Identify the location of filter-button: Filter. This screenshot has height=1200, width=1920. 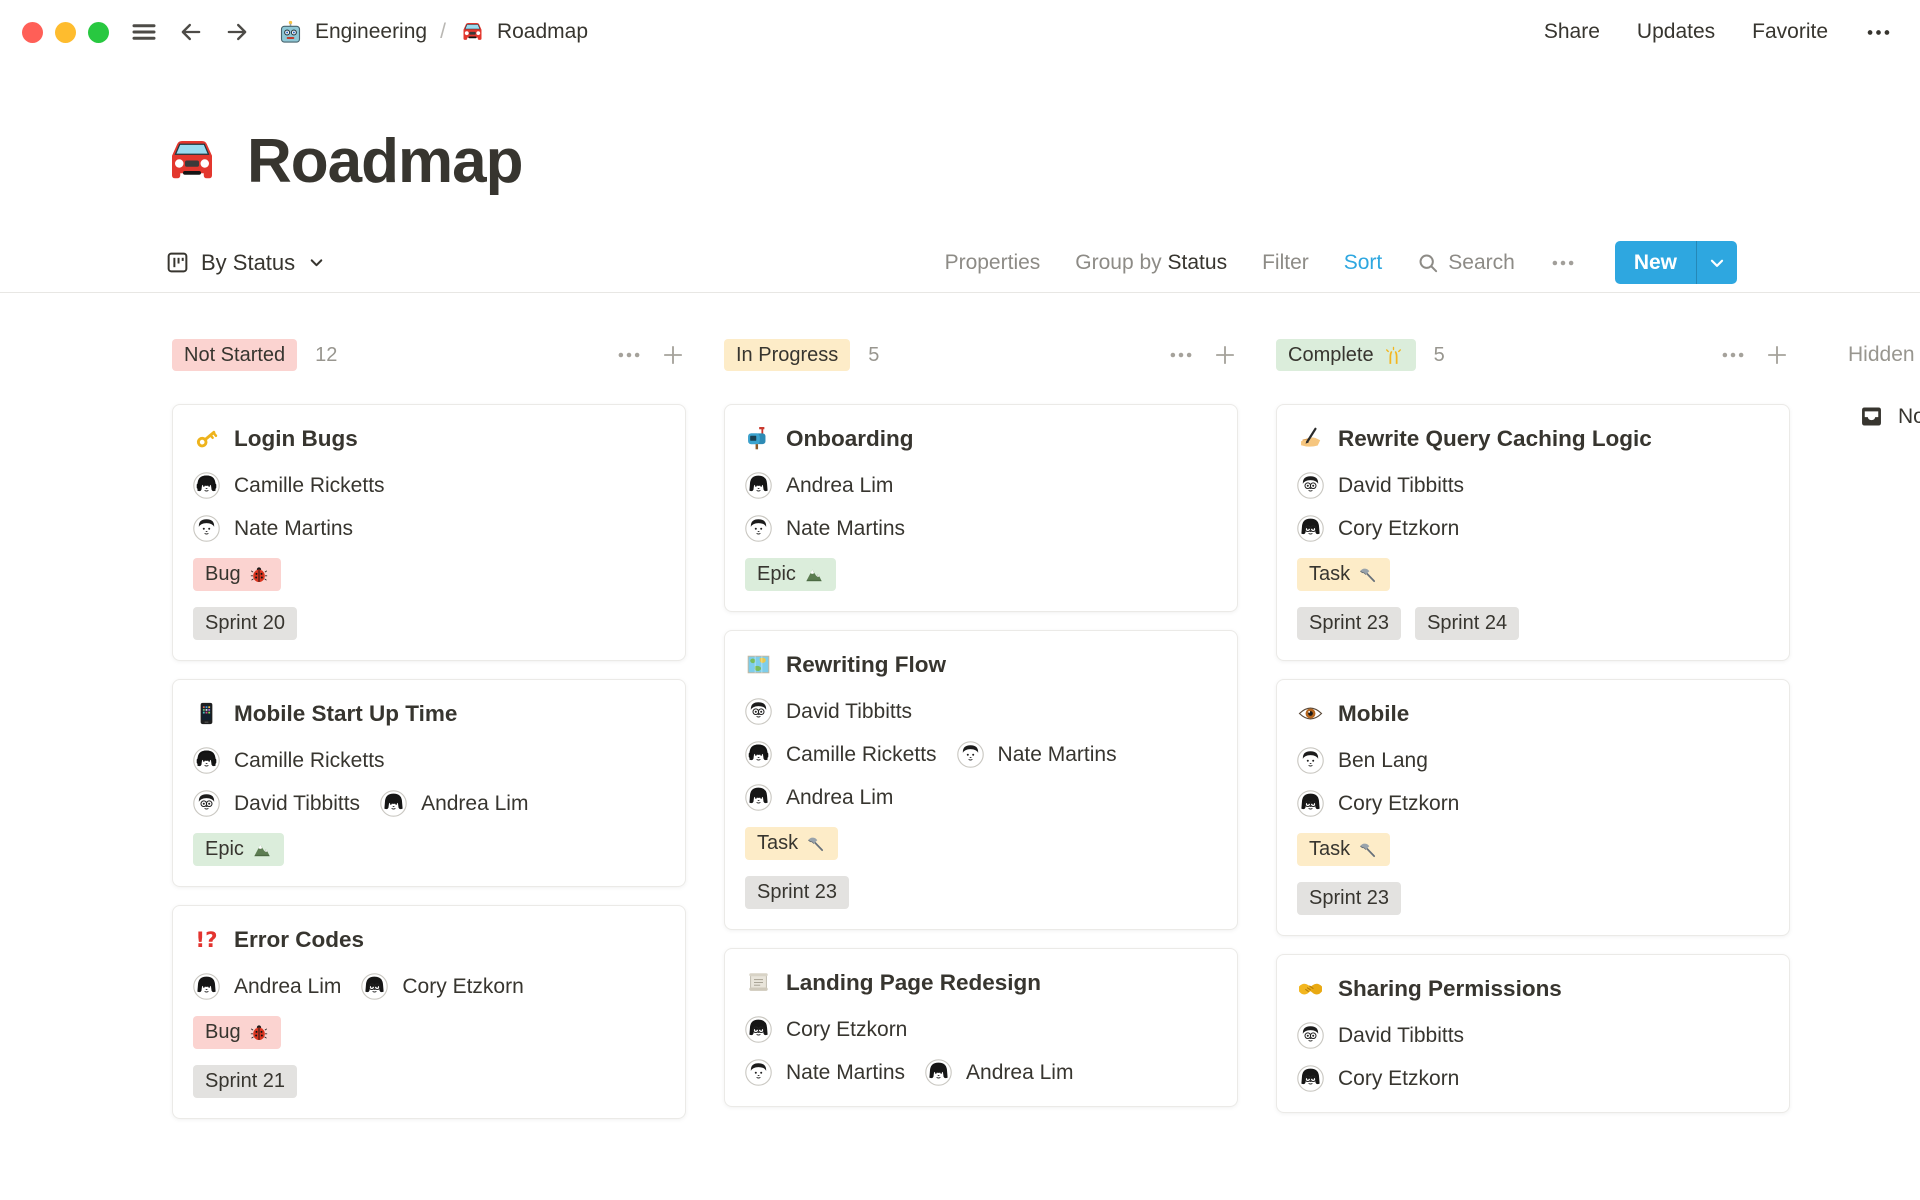
(1285, 263).